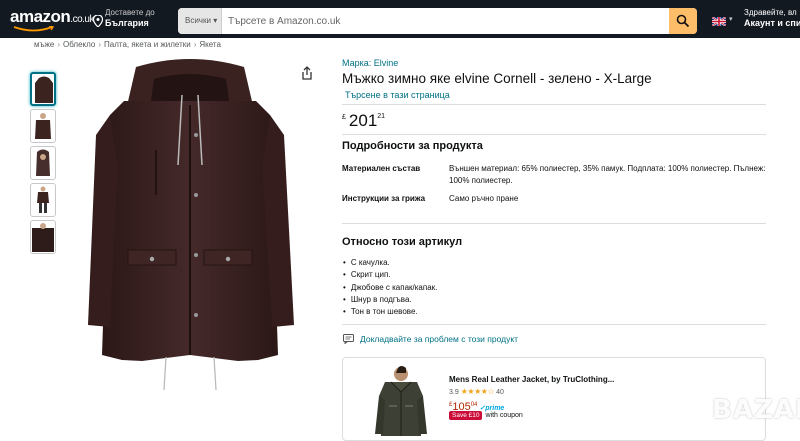 The height and width of the screenshot is (441, 800). I want to click on price-fraction: 04, so click(474, 405).